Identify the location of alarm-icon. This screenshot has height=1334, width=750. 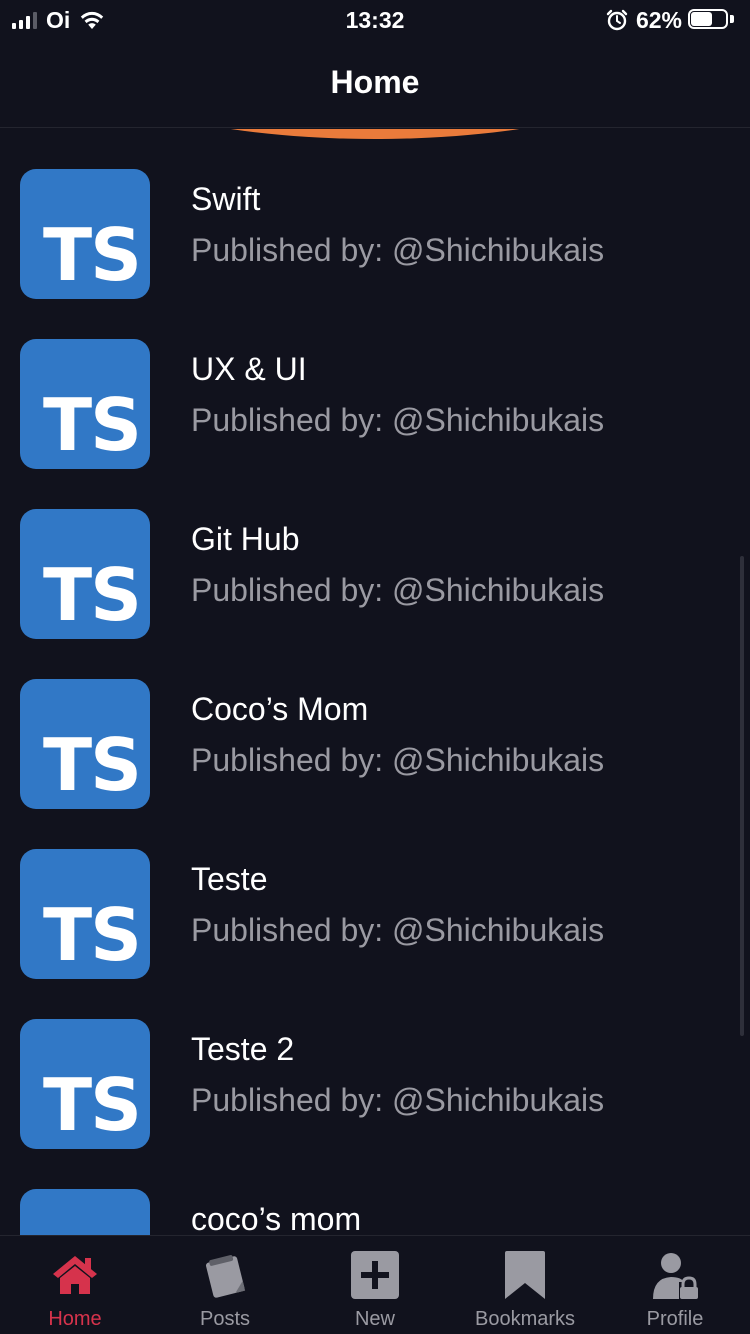
(617, 20).